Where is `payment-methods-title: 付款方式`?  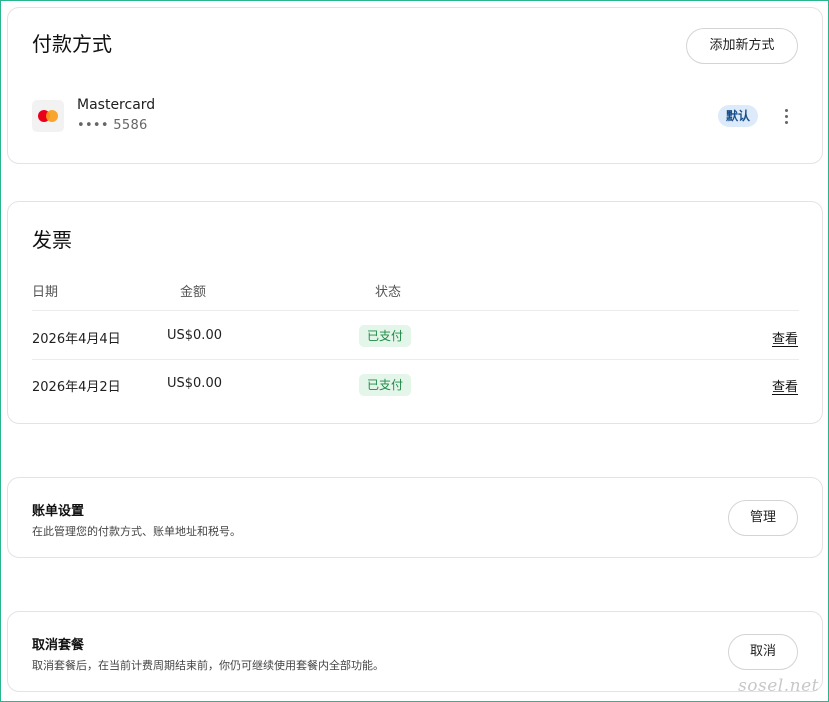
payment-methods-title: 付款方式 is located at coordinates (72, 44).